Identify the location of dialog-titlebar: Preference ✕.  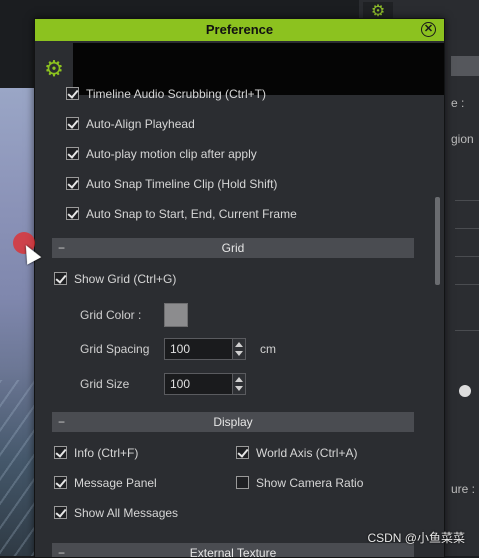
(239, 30).